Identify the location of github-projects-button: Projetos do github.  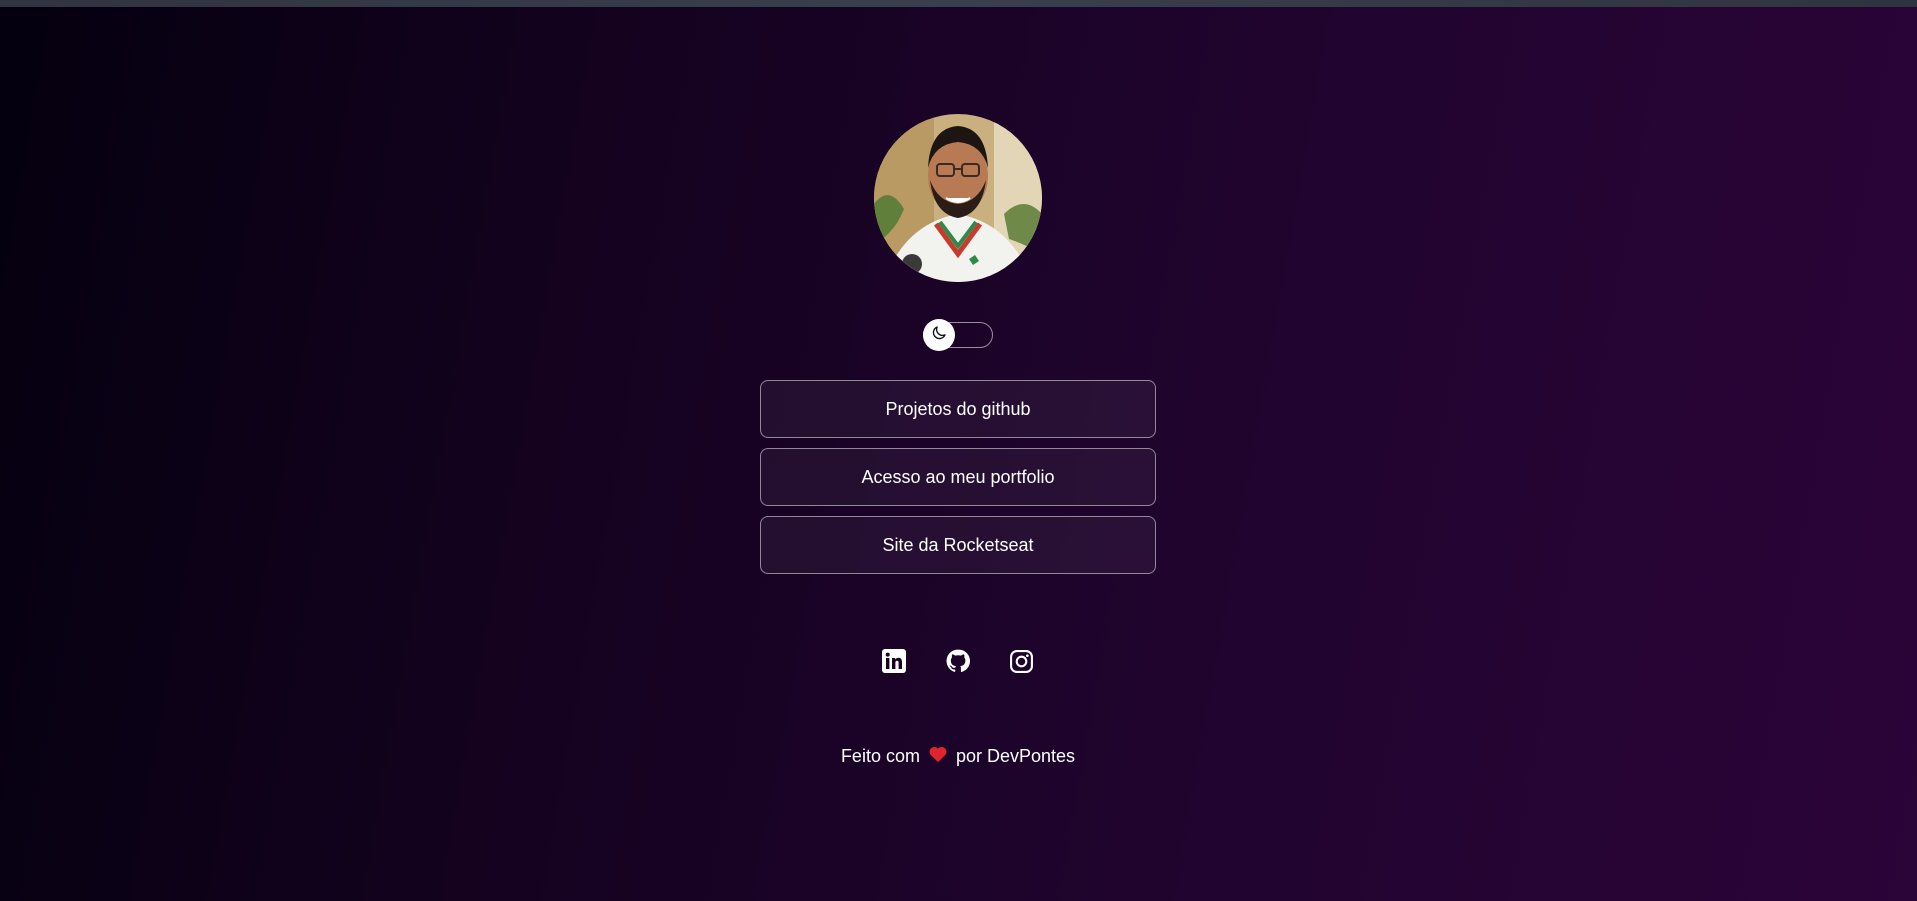
(958, 409).